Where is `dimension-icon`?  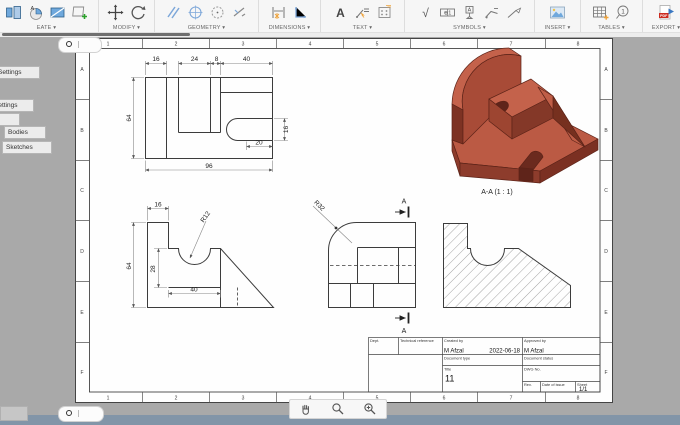 dimension-icon is located at coordinates (278, 12).